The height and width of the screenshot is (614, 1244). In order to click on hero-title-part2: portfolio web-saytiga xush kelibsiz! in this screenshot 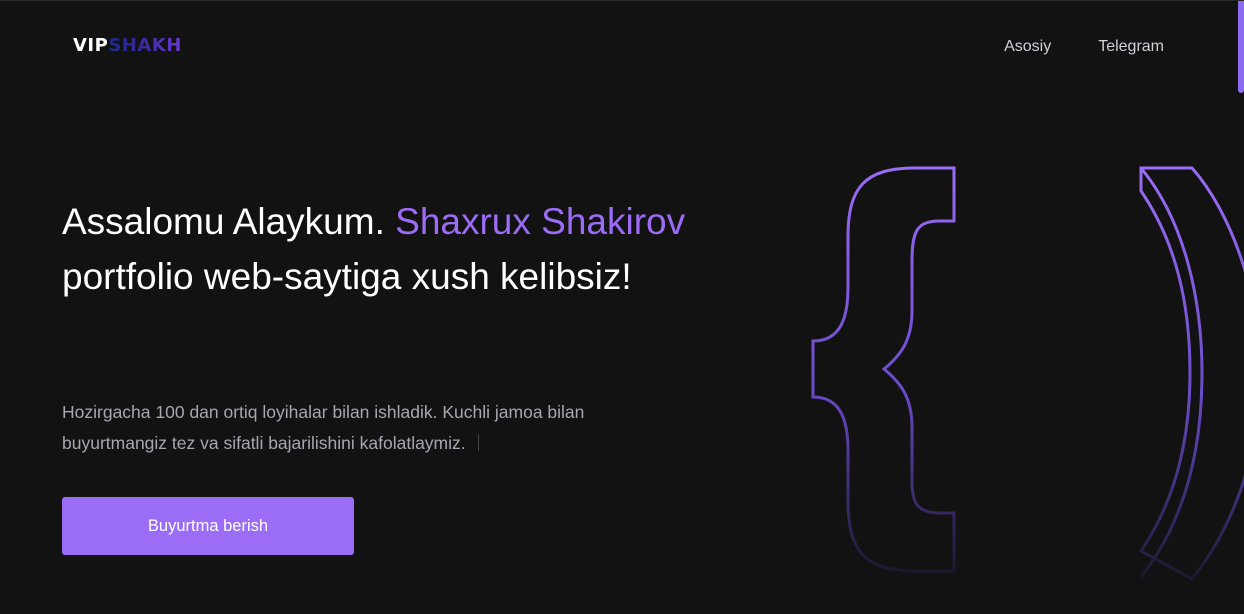, I will do `click(347, 276)`.